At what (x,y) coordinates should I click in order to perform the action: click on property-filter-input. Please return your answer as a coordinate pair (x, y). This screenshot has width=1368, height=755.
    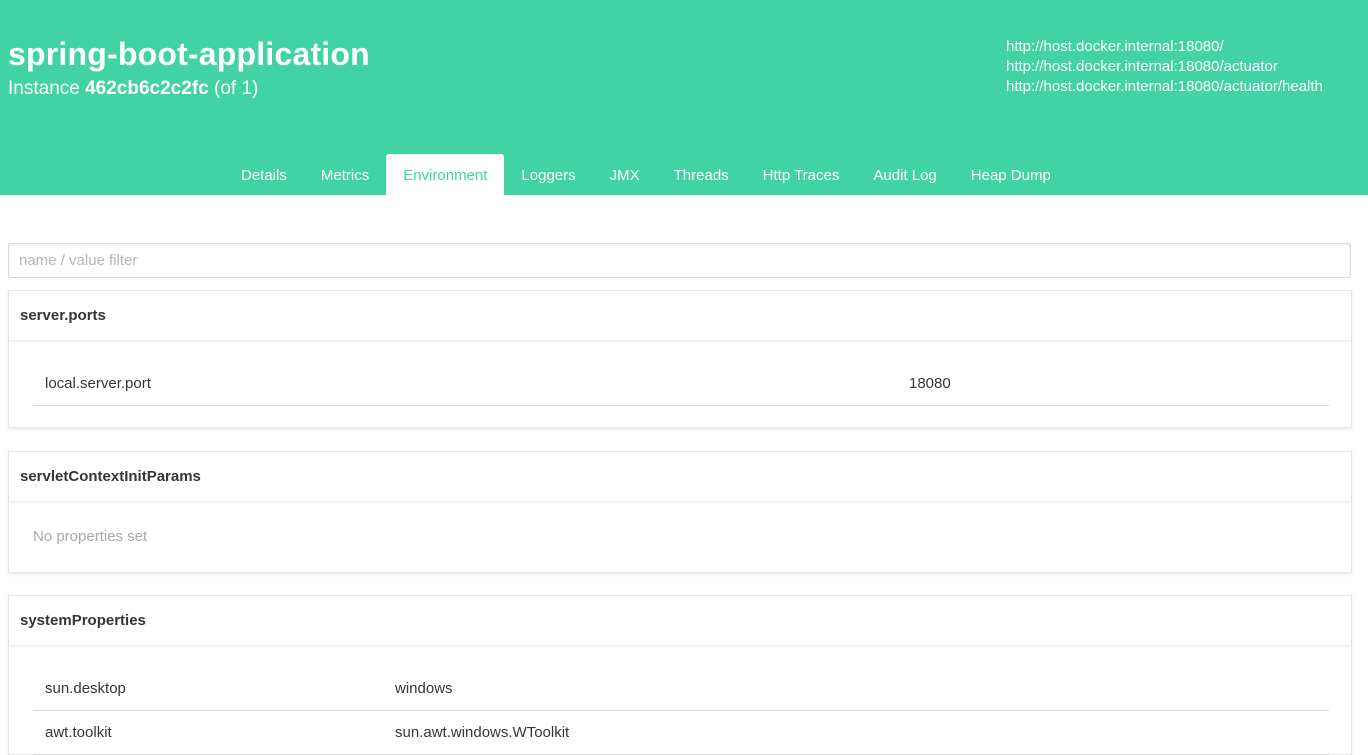
    Looking at the image, I should click on (679, 260).